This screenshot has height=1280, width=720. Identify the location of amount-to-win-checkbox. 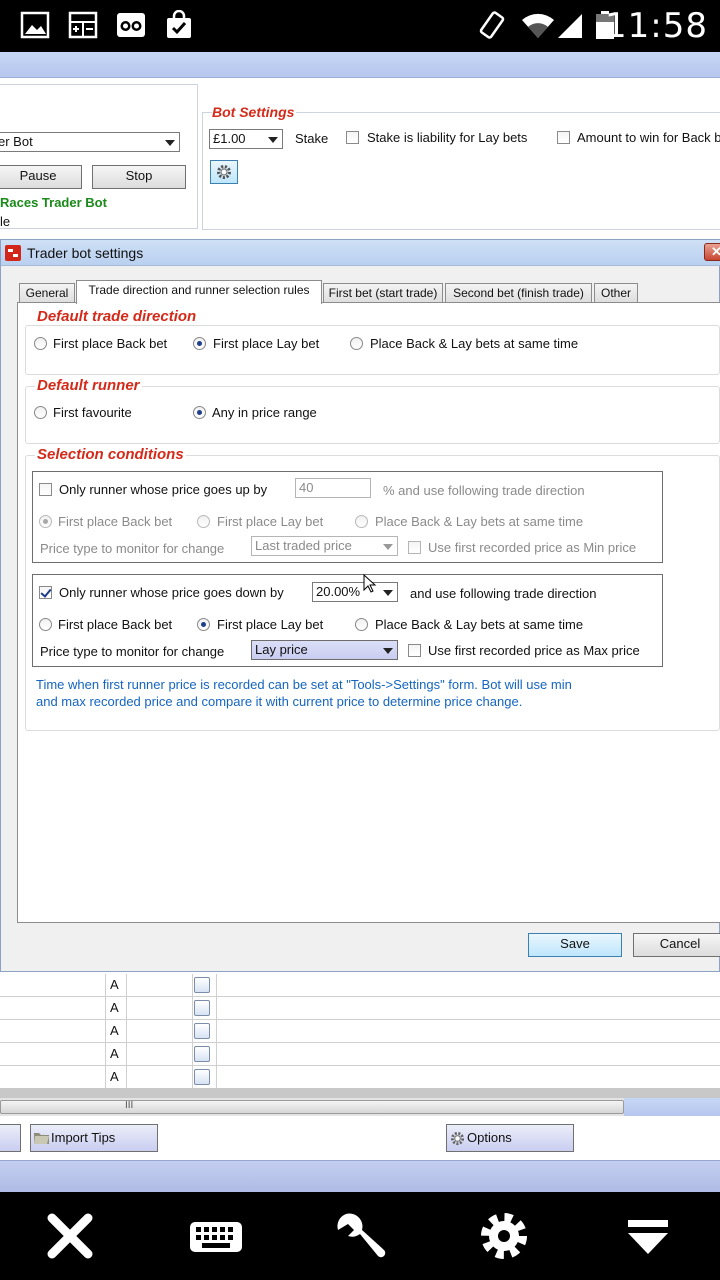
(563, 137).